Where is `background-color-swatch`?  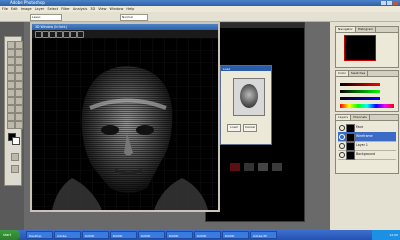 background-color-swatch is located at coordinates (16, 141).